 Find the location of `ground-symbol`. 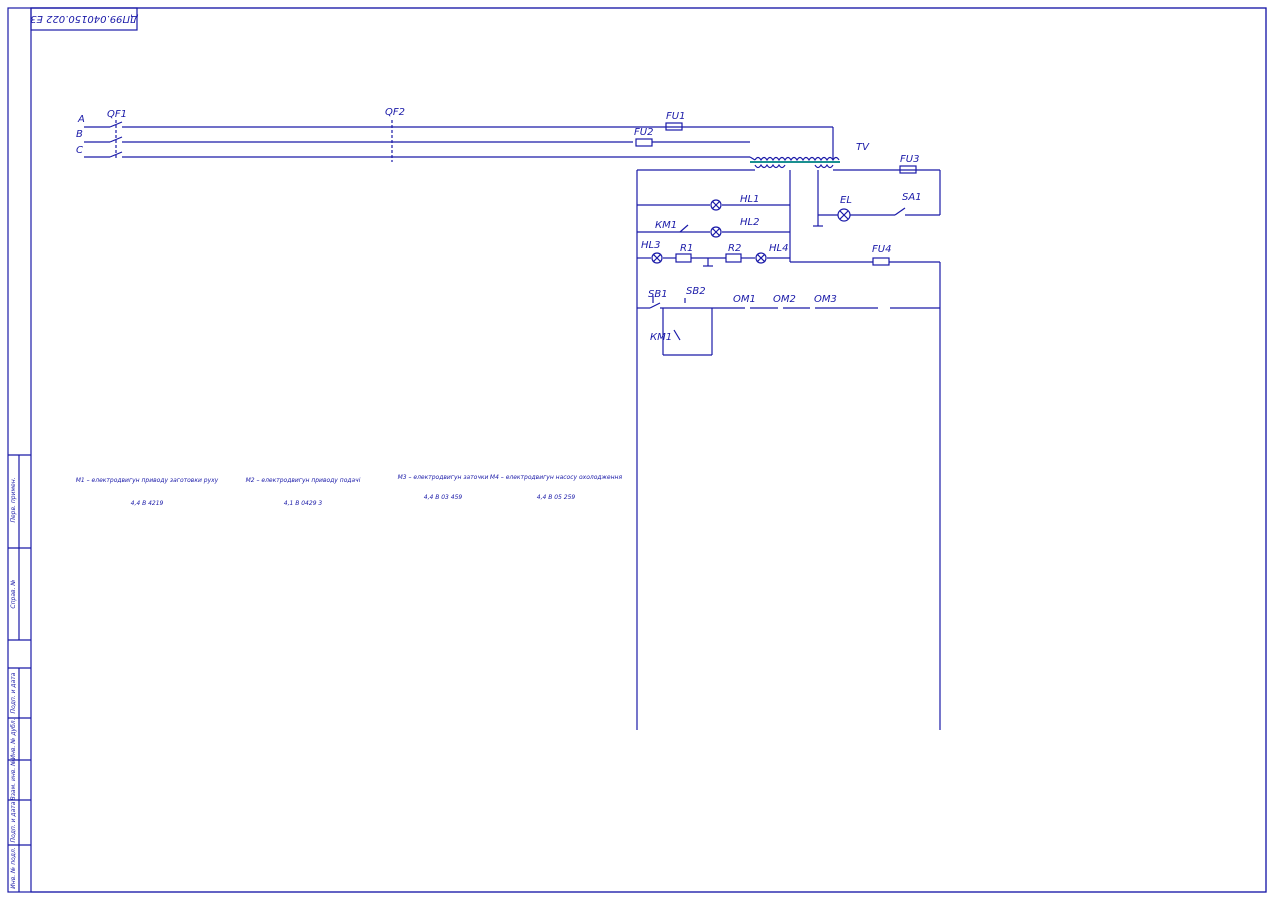

ground-symbol is located at coordinates (818, 224).